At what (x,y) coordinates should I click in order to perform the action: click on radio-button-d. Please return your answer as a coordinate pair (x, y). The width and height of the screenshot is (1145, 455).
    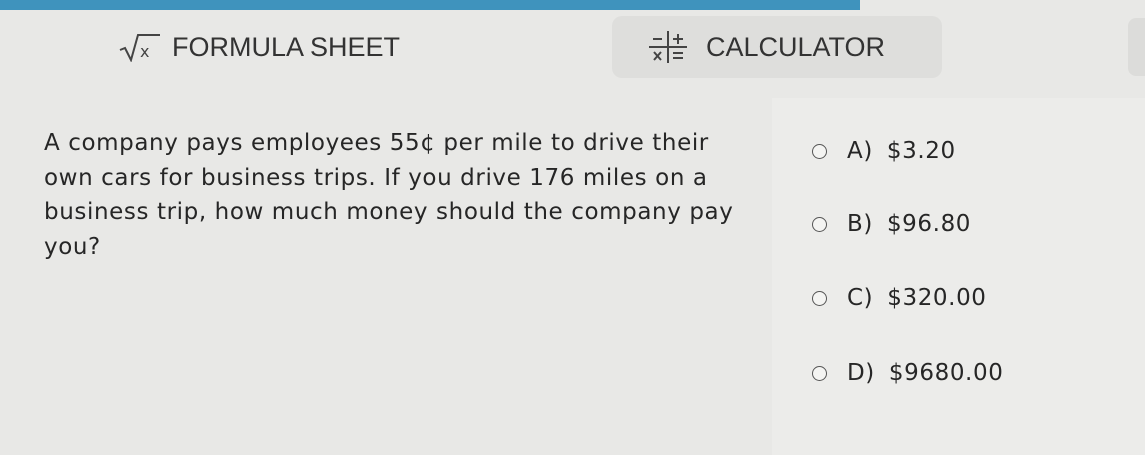
    Looking at the image, I should click on (819, 373).